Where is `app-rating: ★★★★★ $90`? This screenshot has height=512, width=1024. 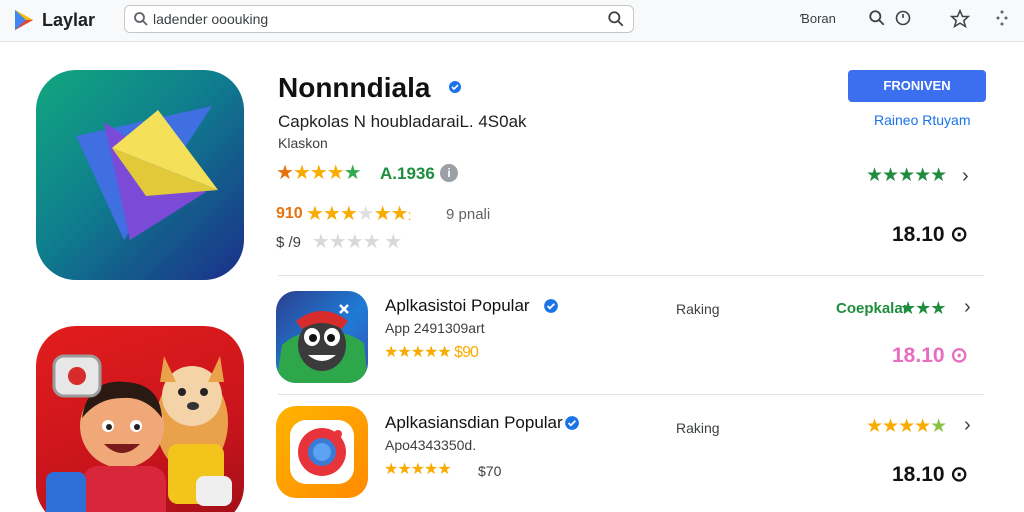
app-rating: ★★★★★ $90 is located at coordinates (431, 352).